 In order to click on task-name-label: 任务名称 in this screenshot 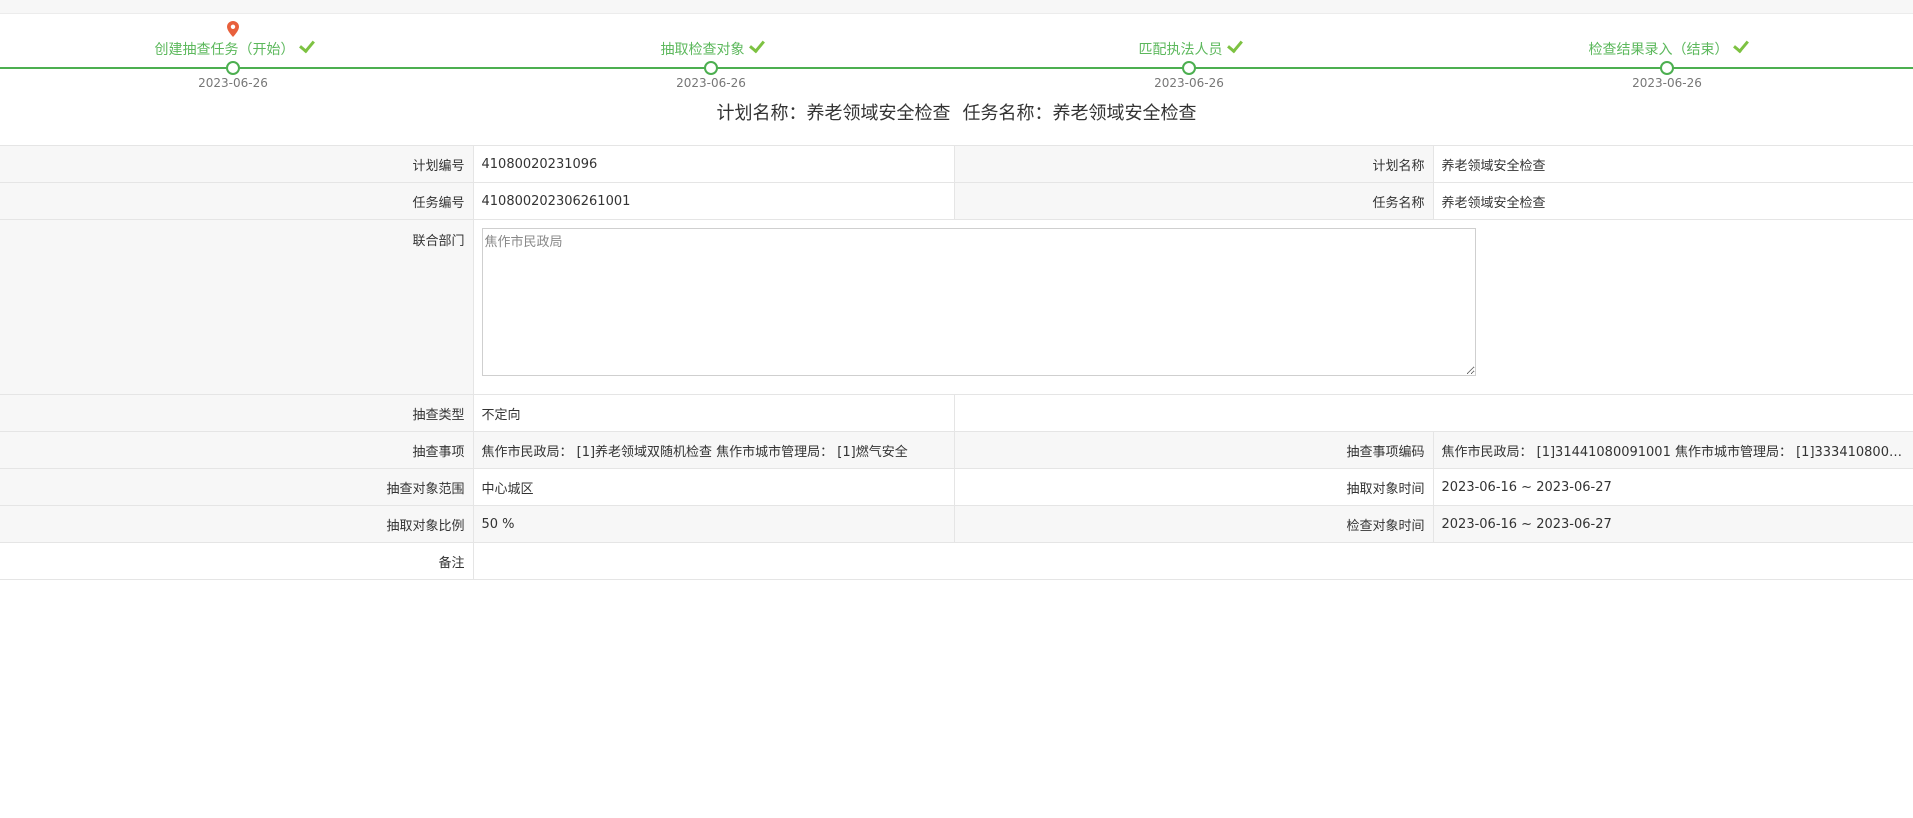, I will do `click(1193, 201)`.